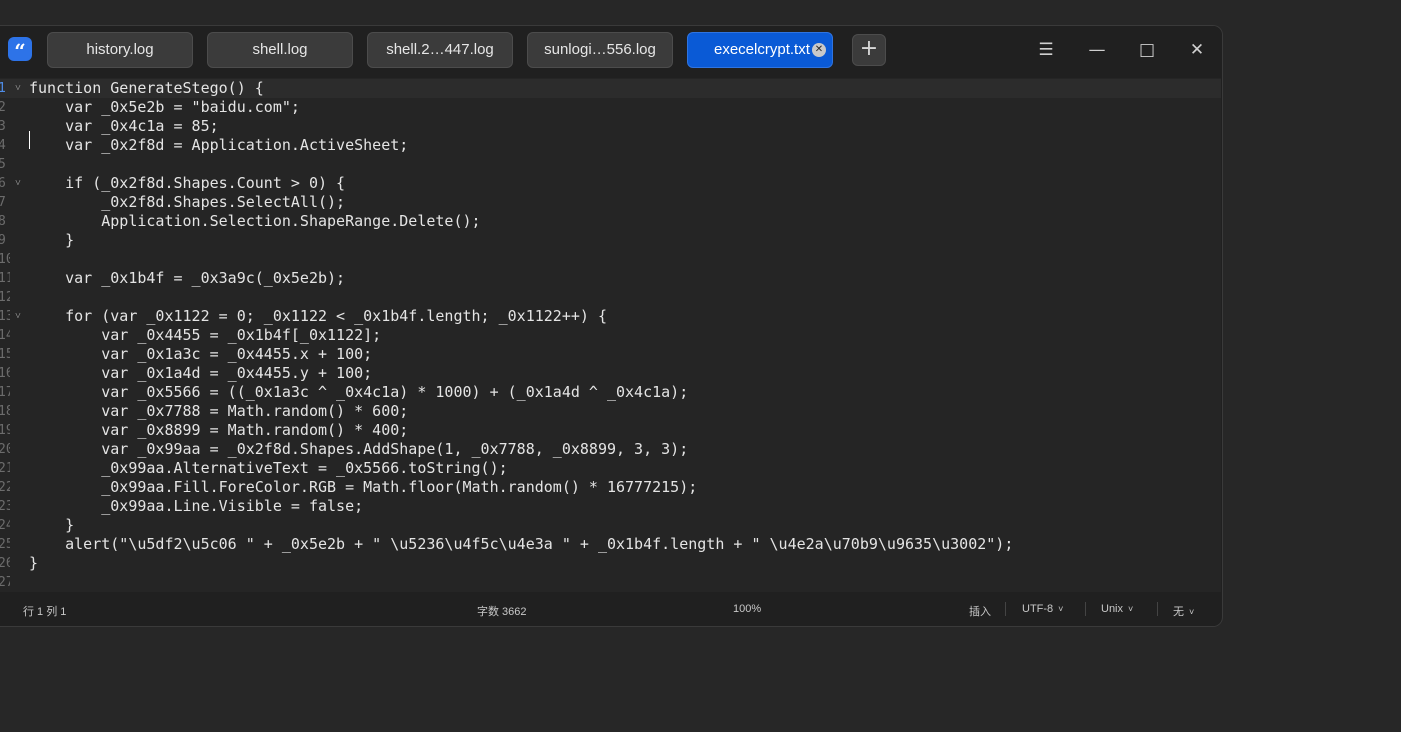 This screenshot has width=1401, height=732. Describe the element at coordinates (5, 316) in the screenshot. I see `line-number: 13` at that location.